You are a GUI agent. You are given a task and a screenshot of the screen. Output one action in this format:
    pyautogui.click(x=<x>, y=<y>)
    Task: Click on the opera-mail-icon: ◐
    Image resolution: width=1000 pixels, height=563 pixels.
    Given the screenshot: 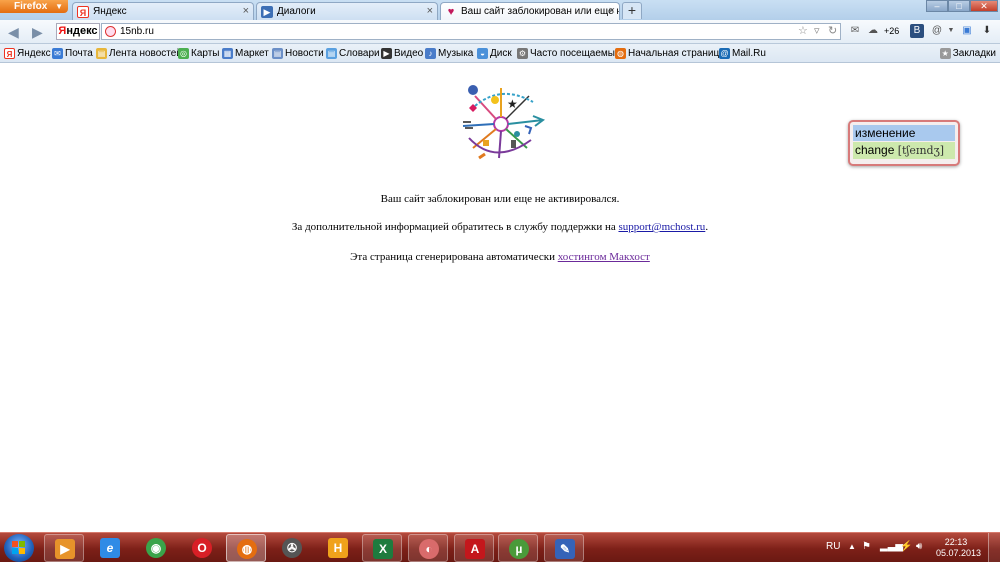 What is the action you would take?
    pyautogui.click(x=429, y=549)
    